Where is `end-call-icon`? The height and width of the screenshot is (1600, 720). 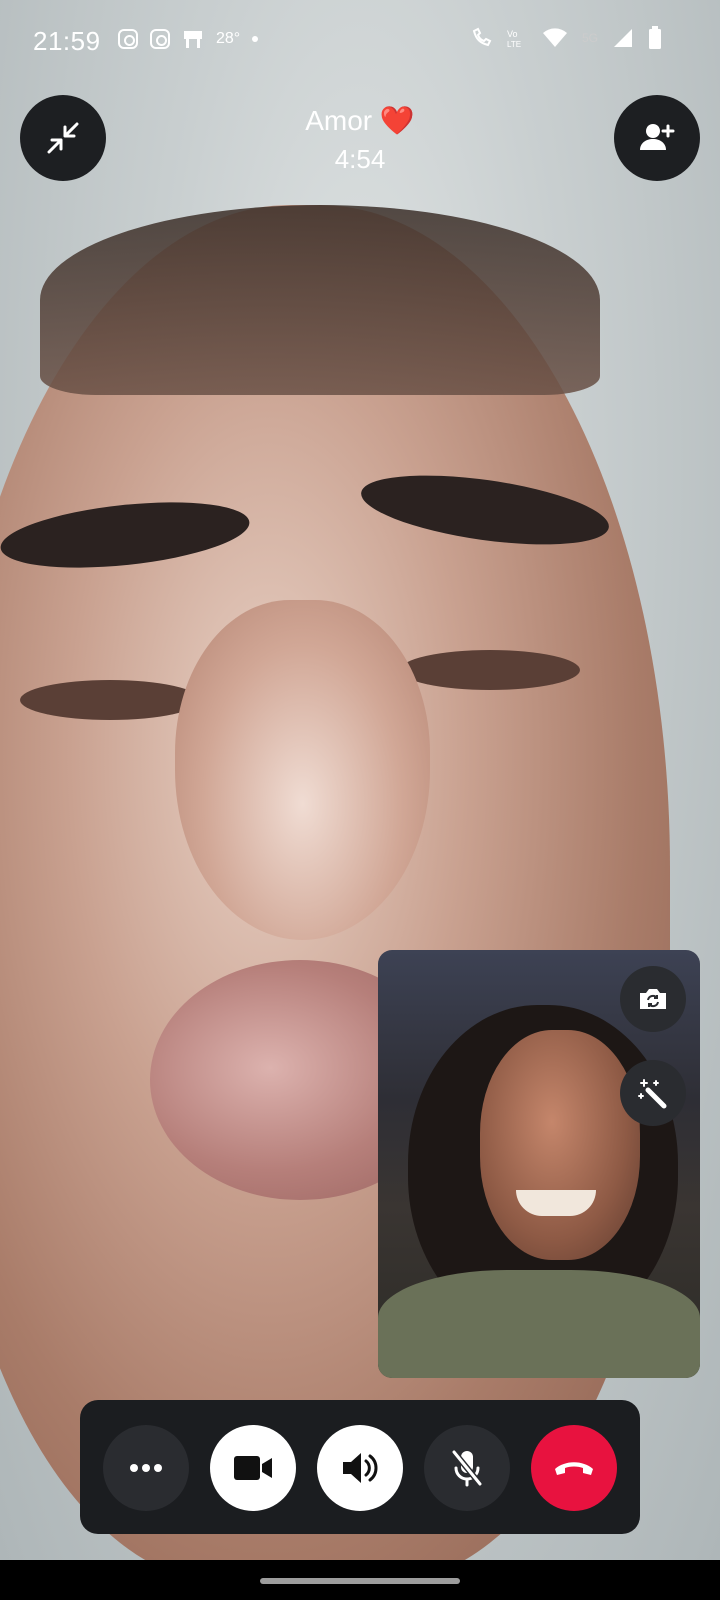 end-call-icon is located at coordinates (574, 1468).